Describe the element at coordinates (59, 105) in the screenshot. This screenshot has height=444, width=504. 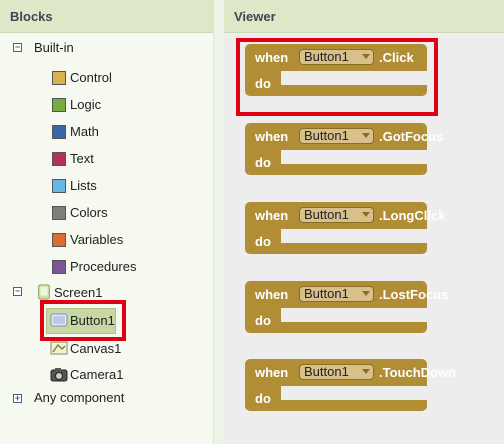
I see `category-logic-icon` at that location.